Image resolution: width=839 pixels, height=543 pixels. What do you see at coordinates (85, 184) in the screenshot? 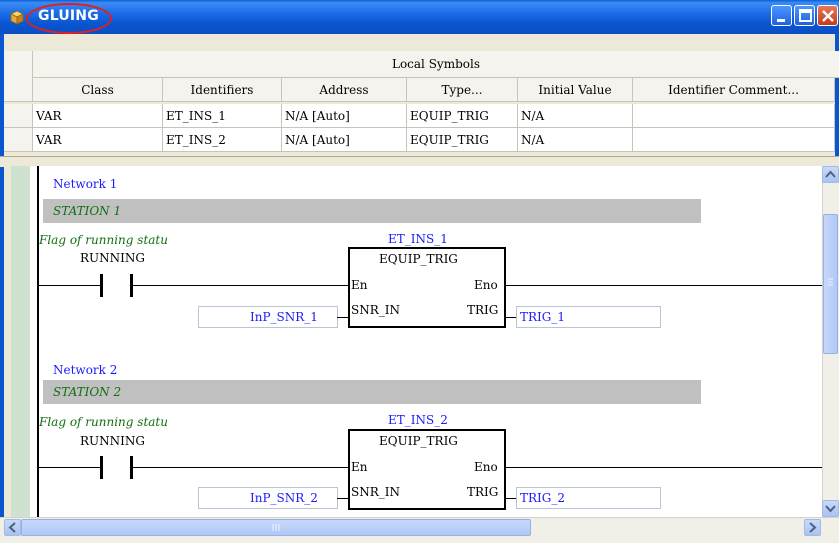
I see `network-label: Network 1` at bounding box center [85, 184].